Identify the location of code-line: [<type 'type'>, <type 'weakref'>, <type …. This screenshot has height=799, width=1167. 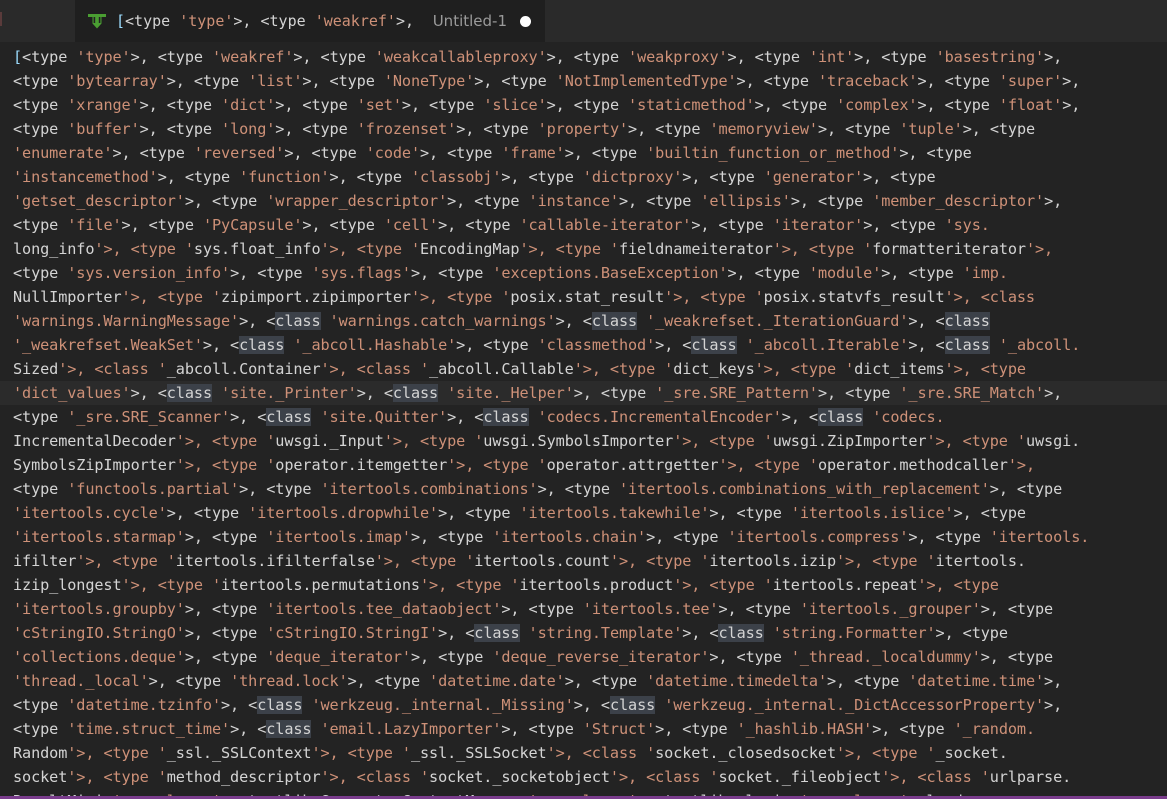
(583, 57).